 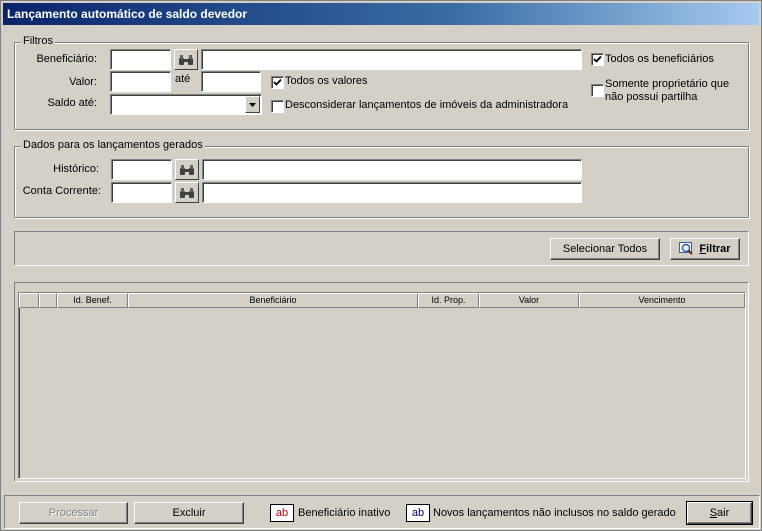 I want to click on desconsiderar-checkbox, so click(x=277, y=106).